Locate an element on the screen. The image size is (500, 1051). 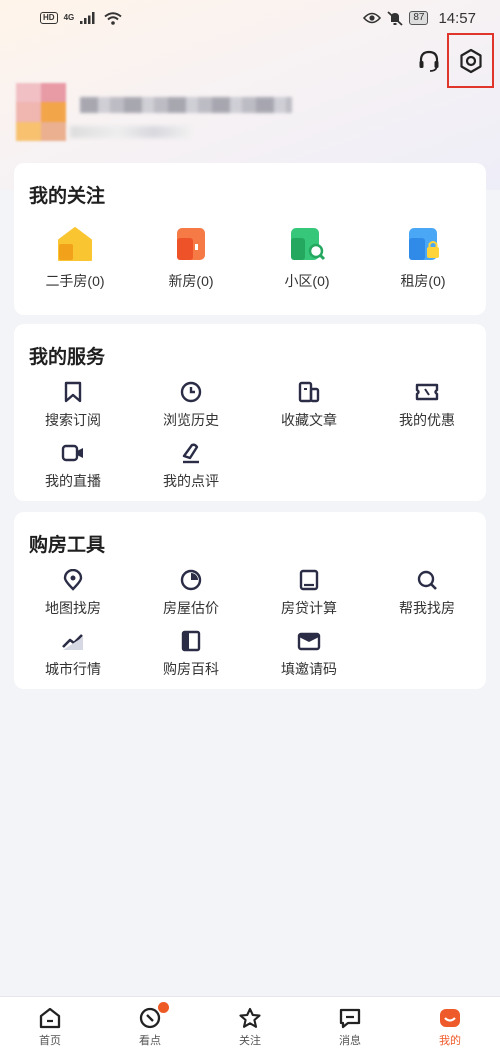
user-subtitle-blurred is located at coordinates (130, 132).